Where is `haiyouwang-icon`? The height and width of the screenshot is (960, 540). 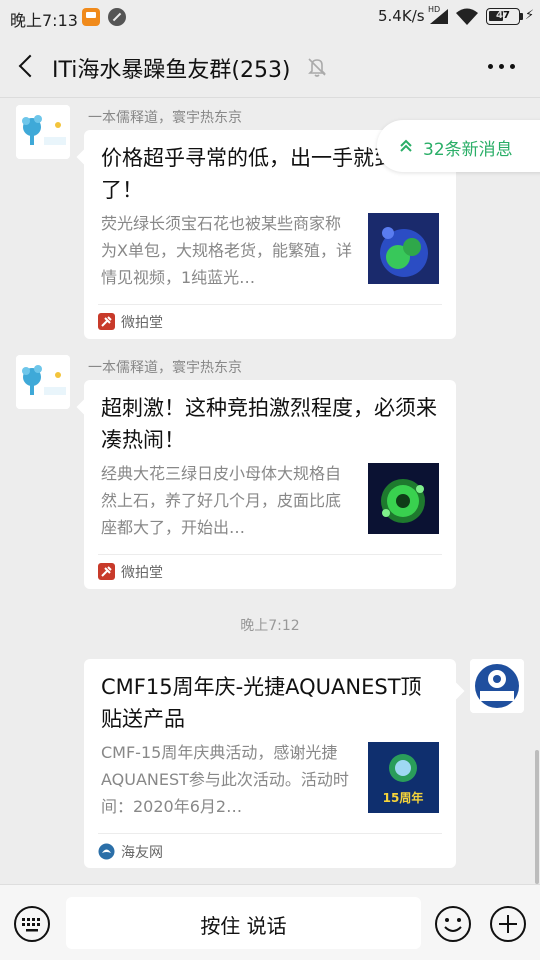
haiyouwang-icon is located at coordinates (106, 851).